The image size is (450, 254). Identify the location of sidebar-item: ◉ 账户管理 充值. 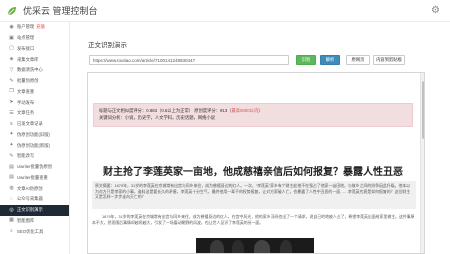
(34, 27).